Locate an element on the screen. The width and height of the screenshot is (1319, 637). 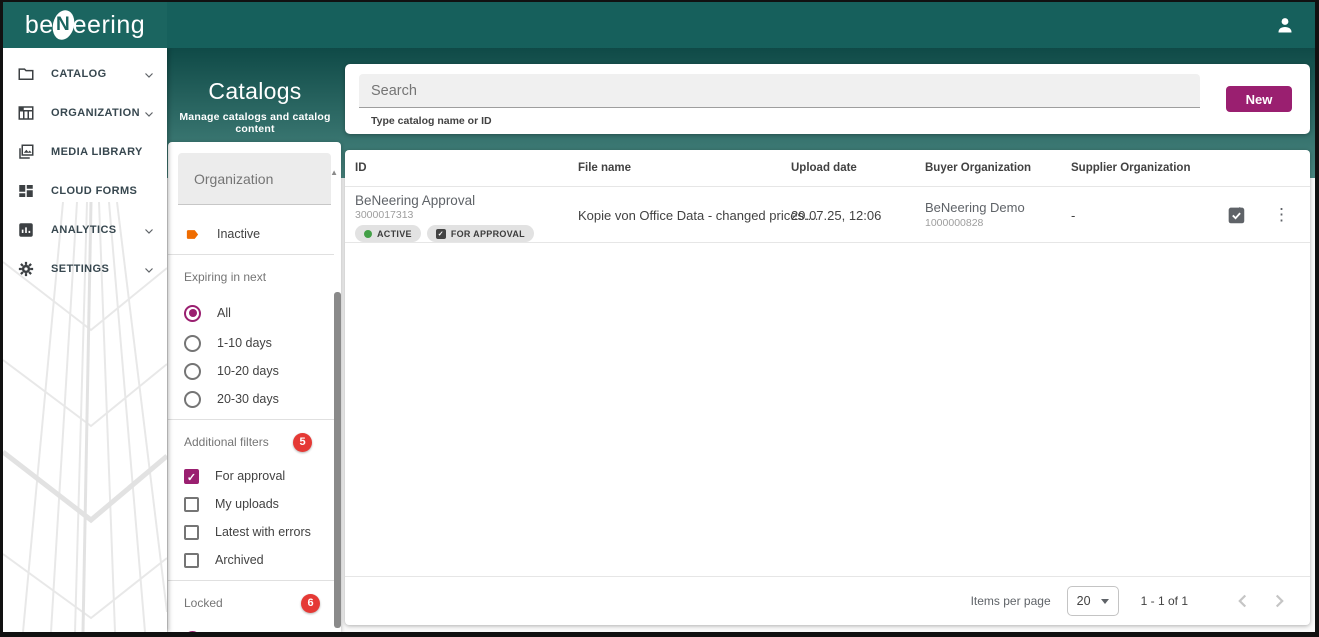
search-field-wrap: Type catalog name or ID is located at coordinates (779, 100).